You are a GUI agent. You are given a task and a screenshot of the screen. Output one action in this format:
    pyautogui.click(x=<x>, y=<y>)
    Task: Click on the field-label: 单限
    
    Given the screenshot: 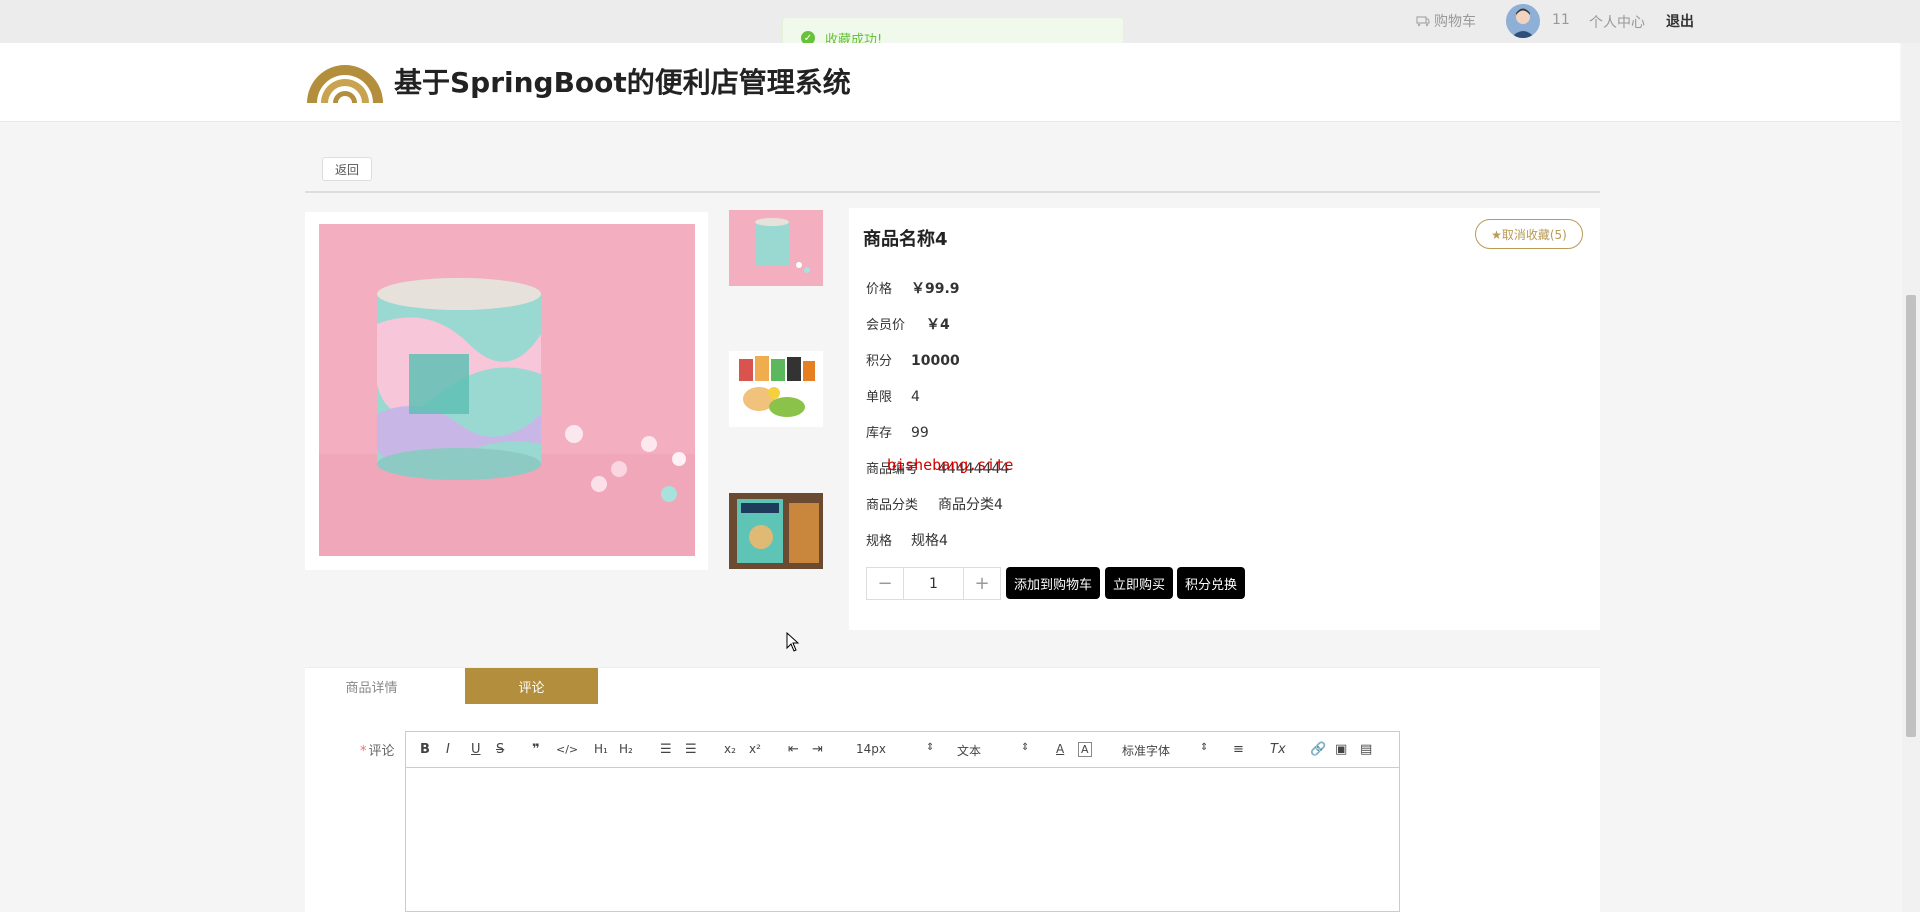 What is the action you would take?
    pyautogui.click(x=879, y=397)
    